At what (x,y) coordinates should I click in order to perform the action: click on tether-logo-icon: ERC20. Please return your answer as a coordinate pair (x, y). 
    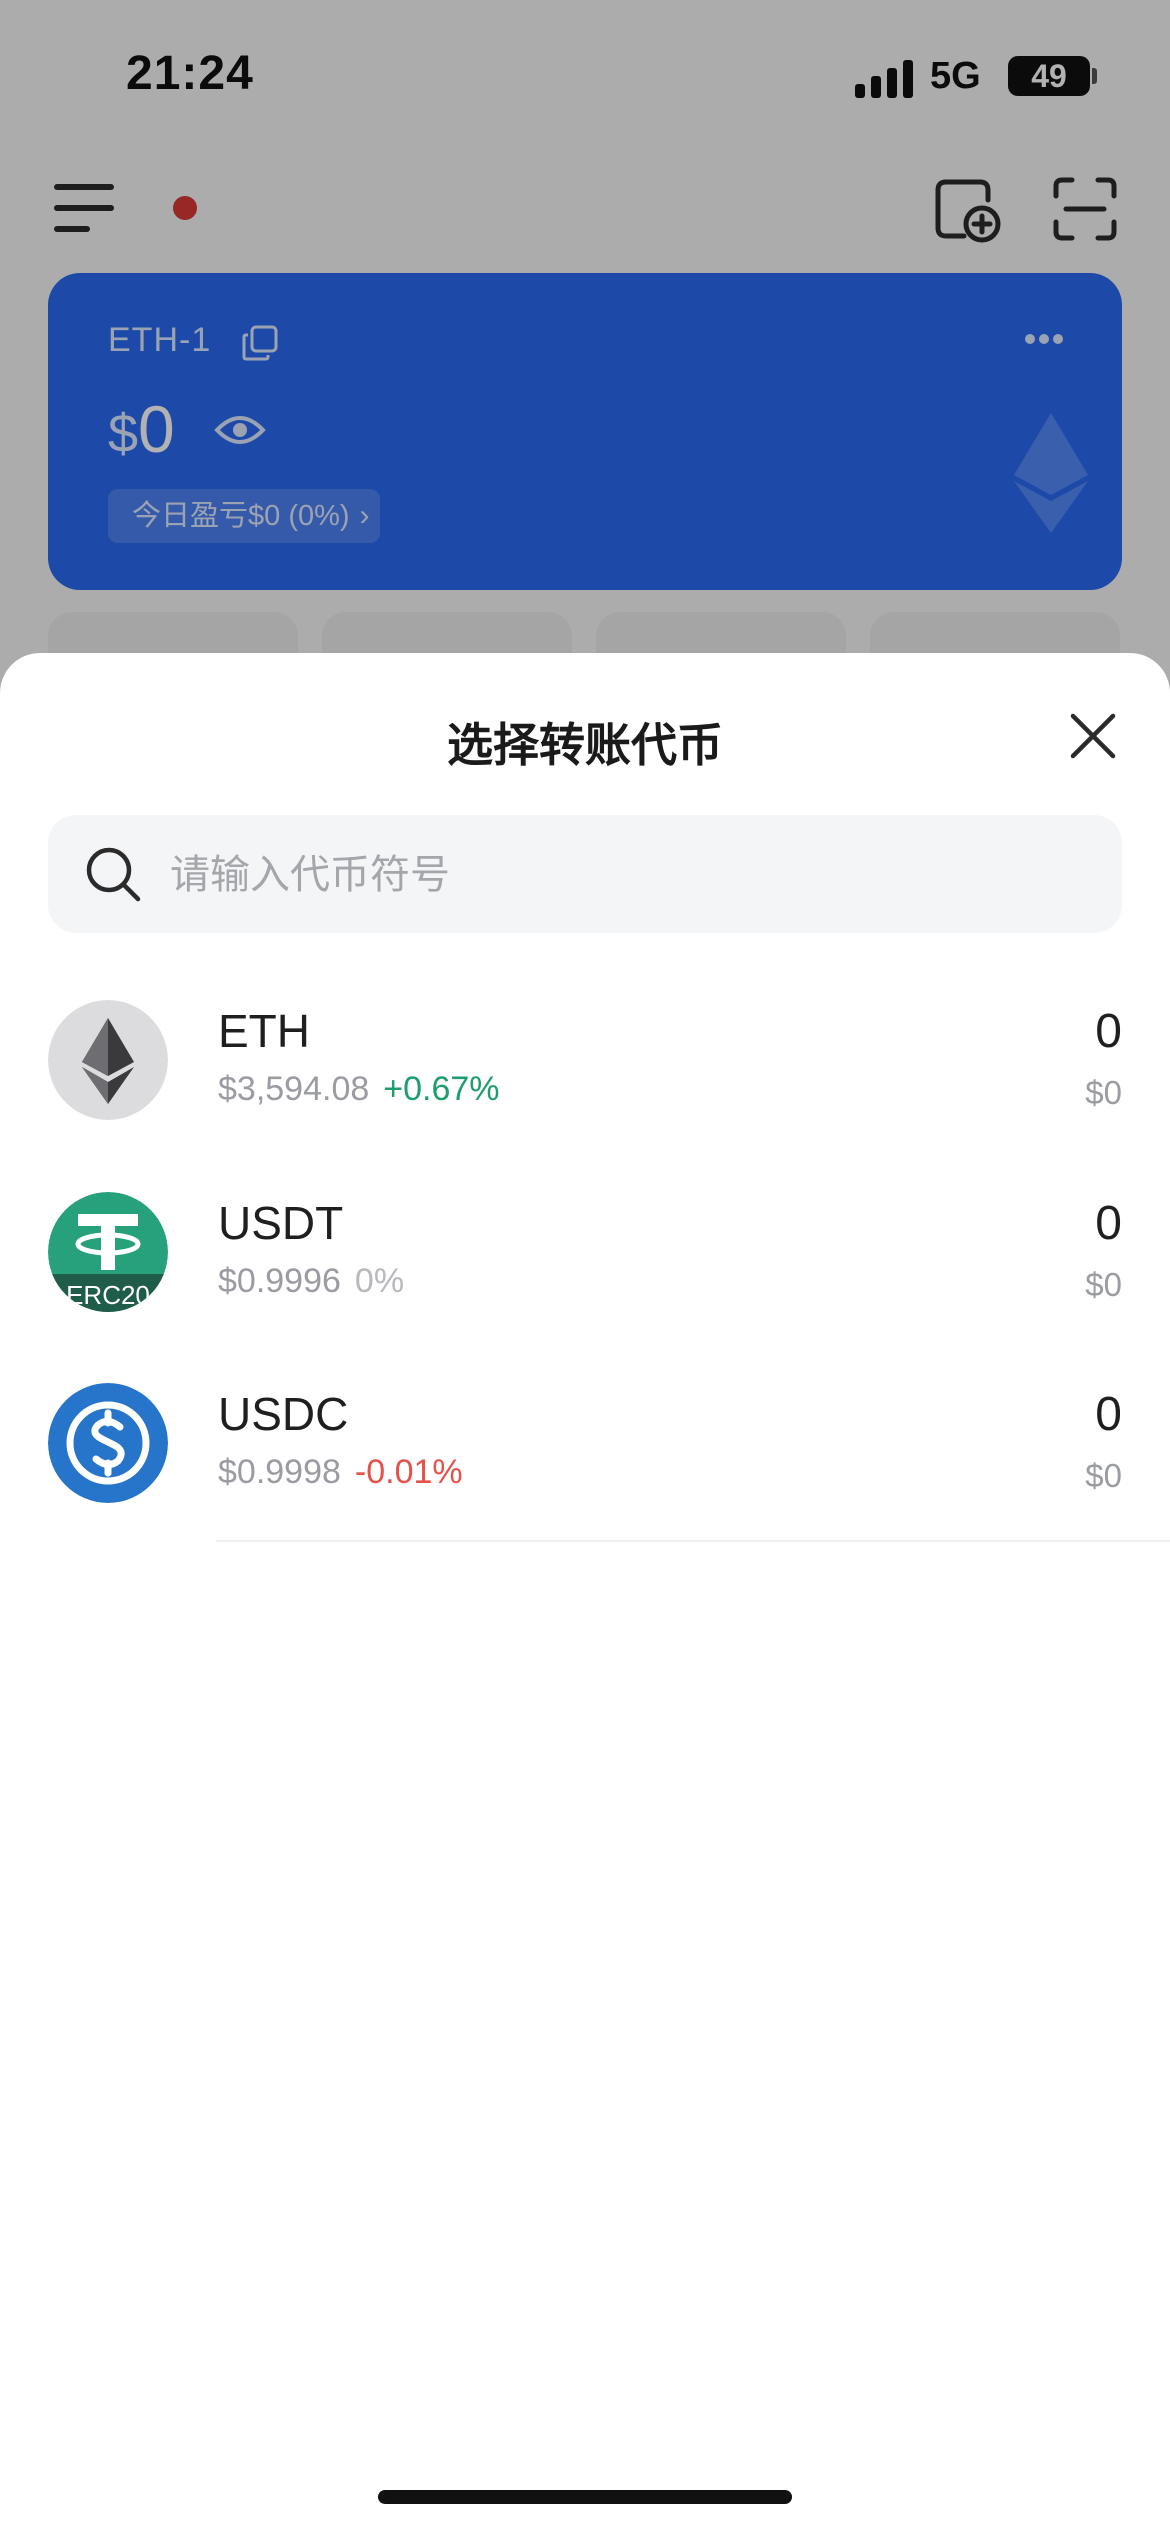
    Looking at the image, I should click on (108, 1252).